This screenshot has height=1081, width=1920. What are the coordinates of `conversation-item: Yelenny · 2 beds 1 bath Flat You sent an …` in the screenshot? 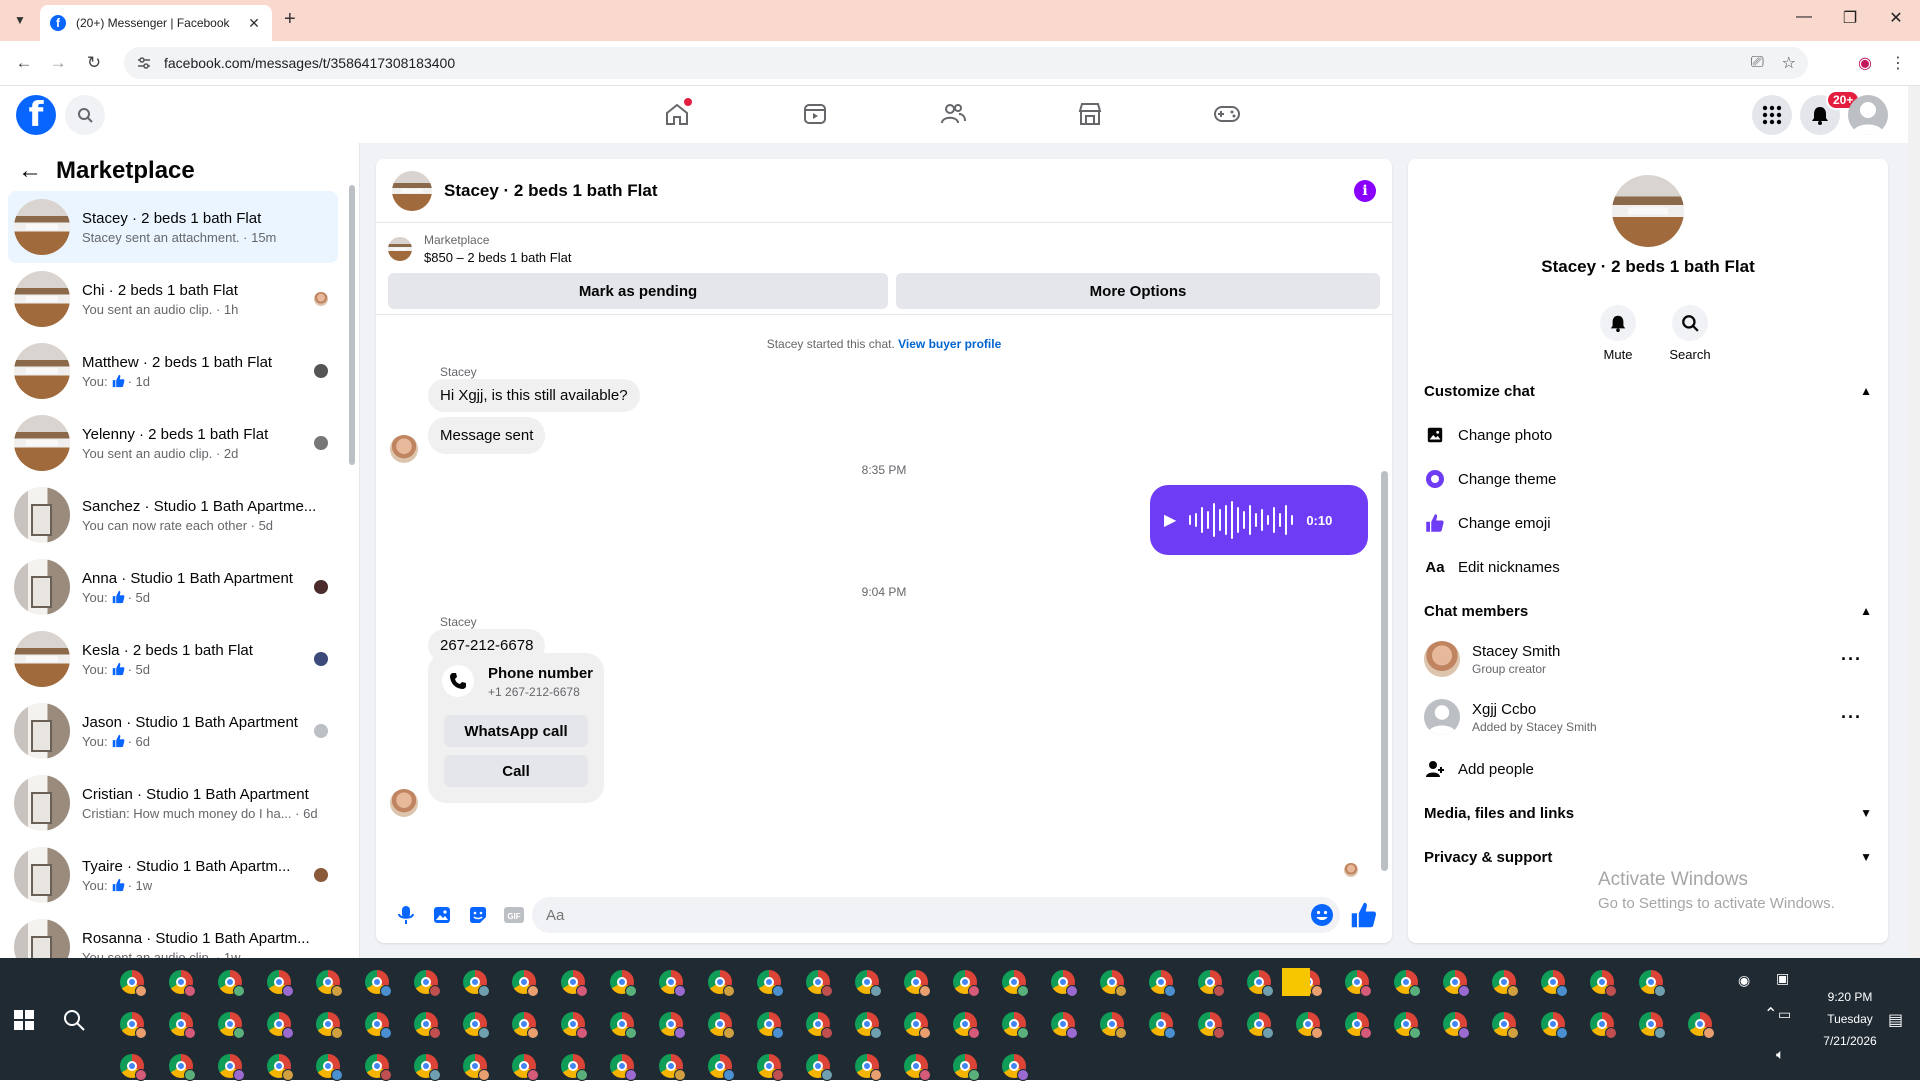 It's located at (173, 443).